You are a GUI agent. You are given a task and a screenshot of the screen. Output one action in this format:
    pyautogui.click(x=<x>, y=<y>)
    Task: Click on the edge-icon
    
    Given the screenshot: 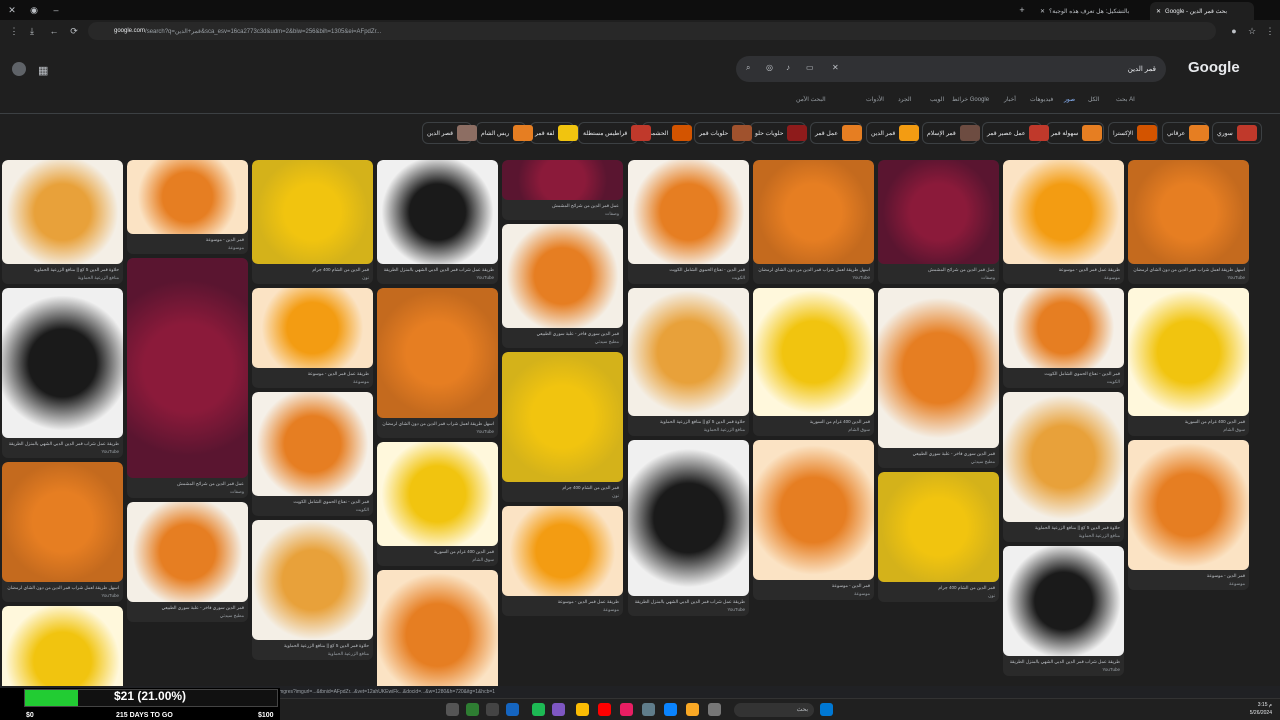 What is the action you would take?
    pyautogui.click(x=670, y=709)
    